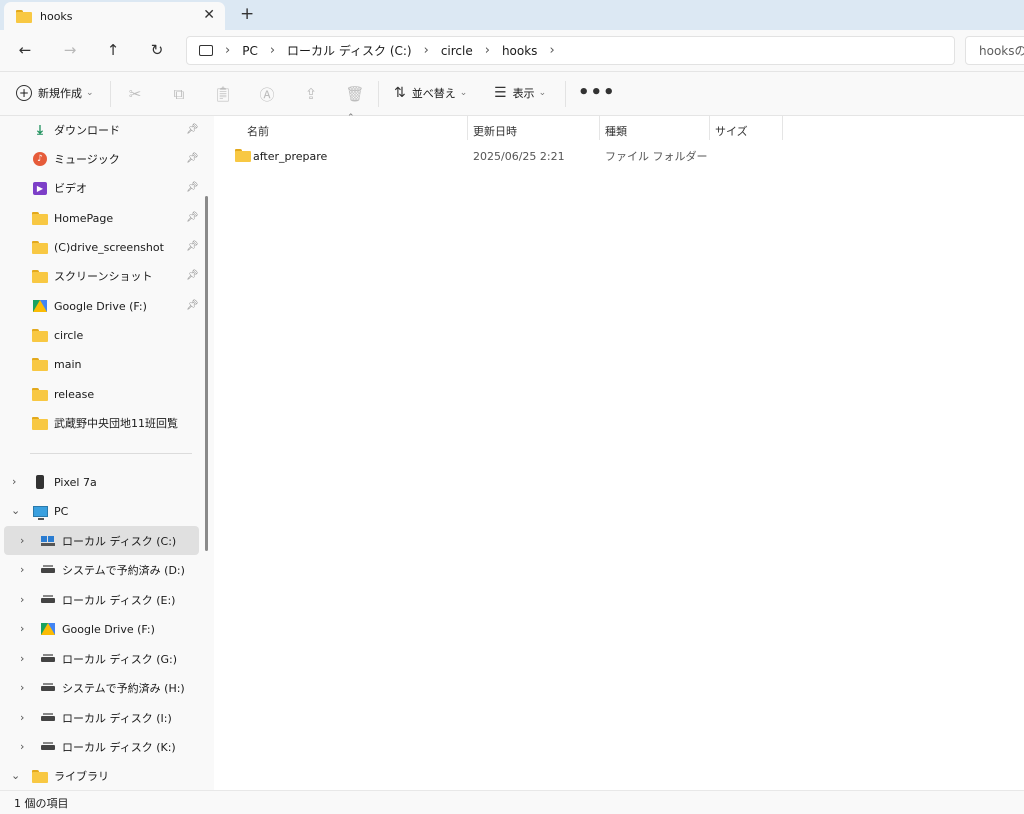 The image size is (1024, 814). Describe the element at coordinates (113, 50) in the screenshot. I see `up-button: ↑` at that location.